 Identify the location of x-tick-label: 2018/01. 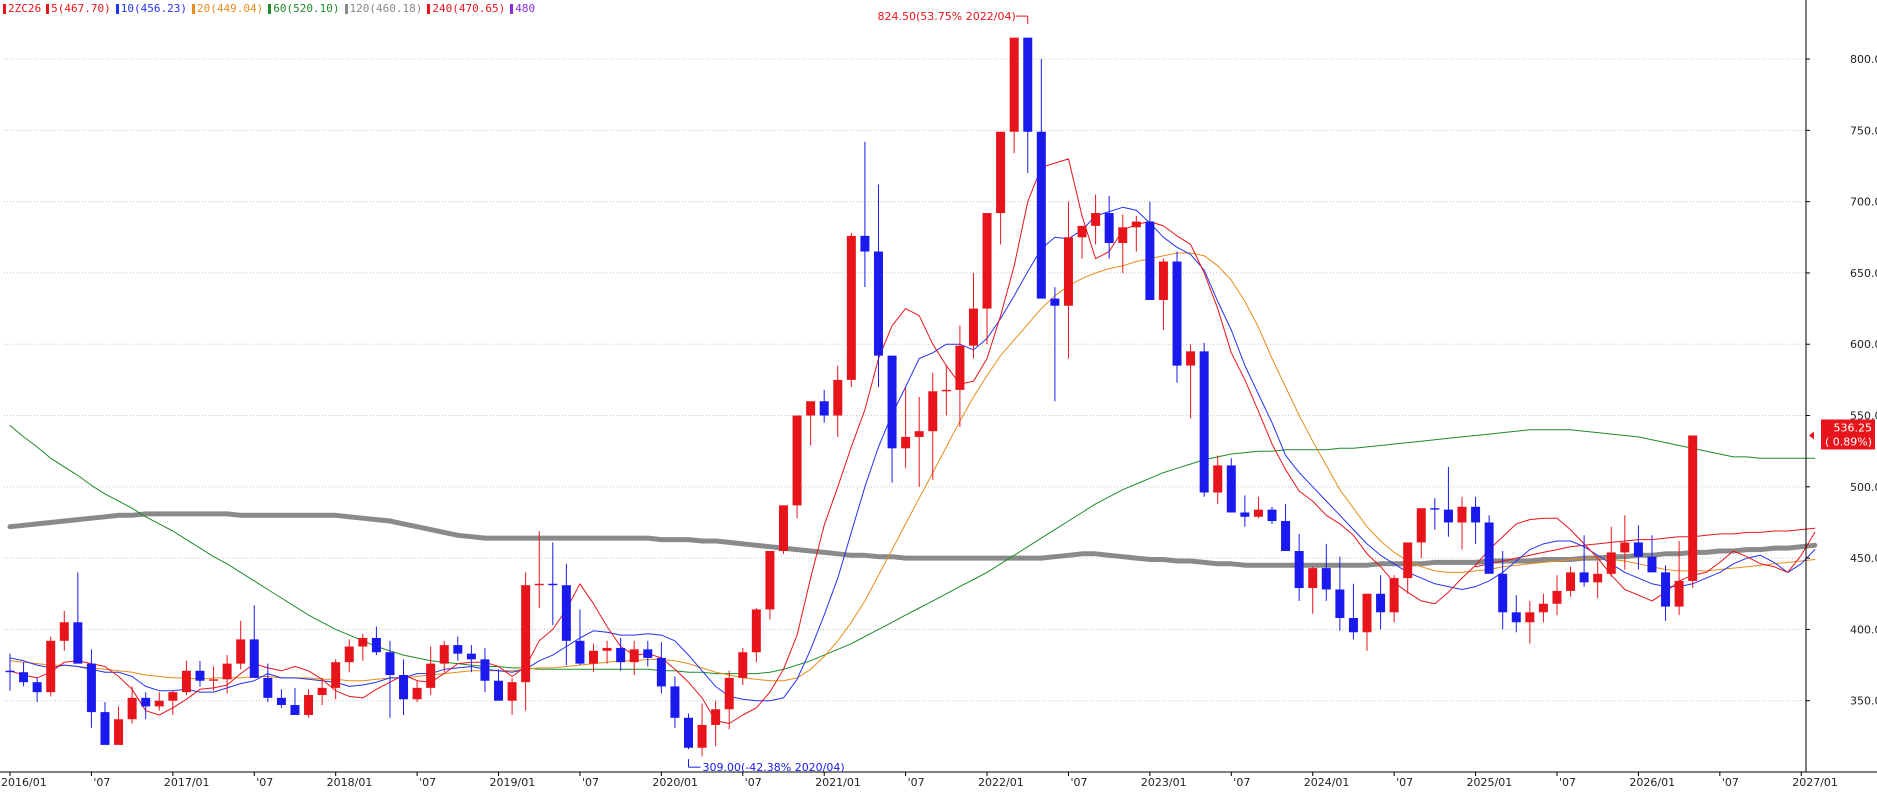
(350, 782).